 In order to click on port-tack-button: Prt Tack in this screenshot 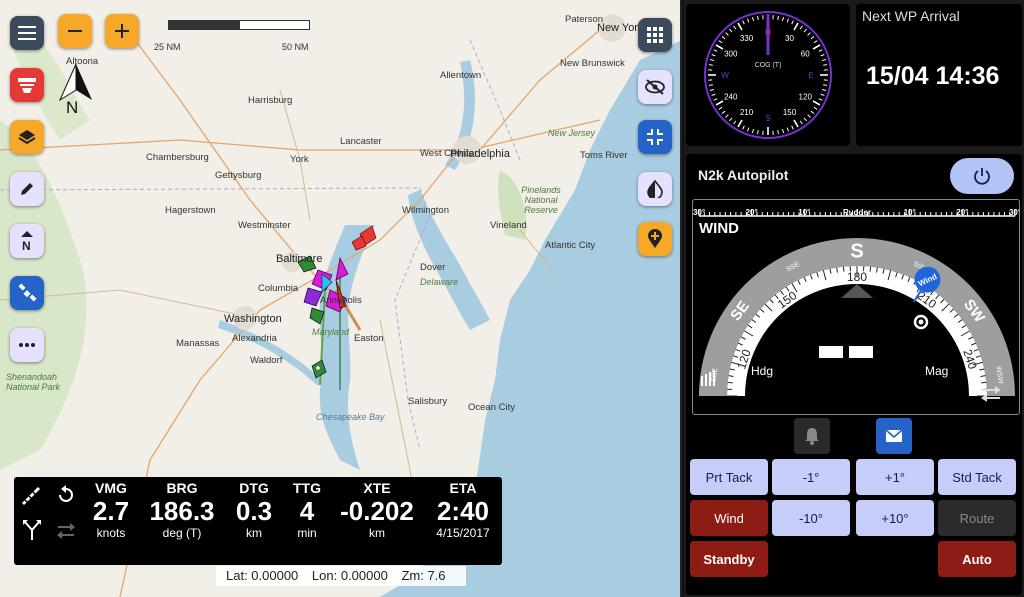, I will do `click(729, 477)`.